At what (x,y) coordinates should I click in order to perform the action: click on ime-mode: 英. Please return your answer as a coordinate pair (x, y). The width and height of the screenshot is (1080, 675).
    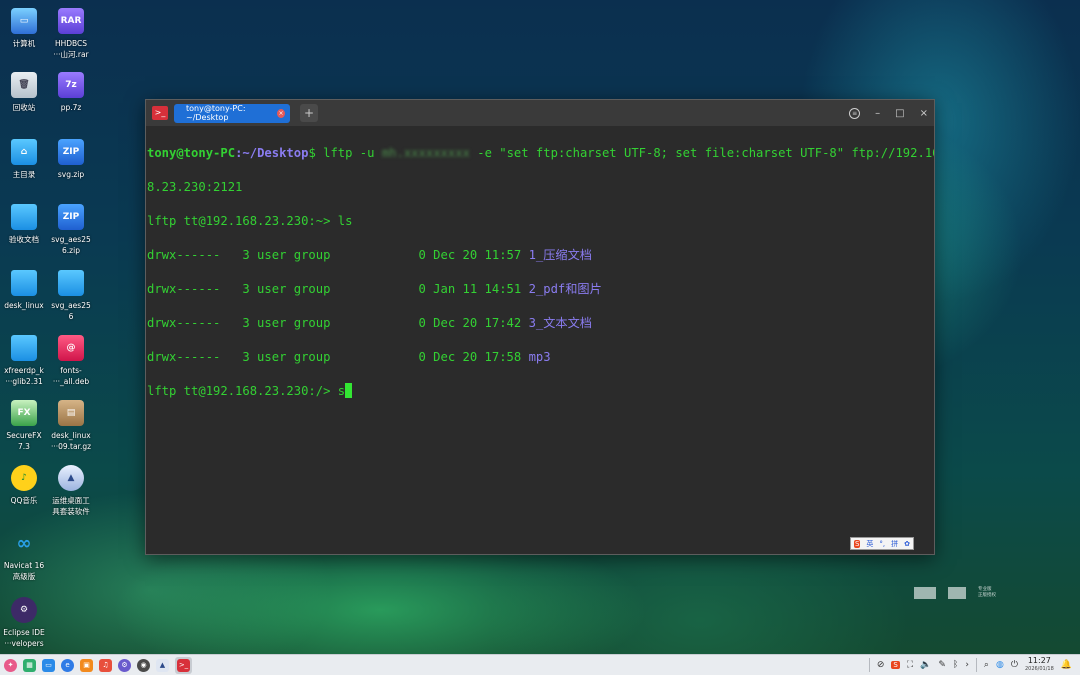
    Looking at the image, I should click on (869, 544).